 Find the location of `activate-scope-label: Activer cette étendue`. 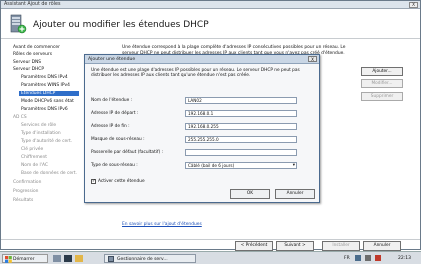

activate-scope-label: Activer cette étendue is located at coordinates (121, 181).